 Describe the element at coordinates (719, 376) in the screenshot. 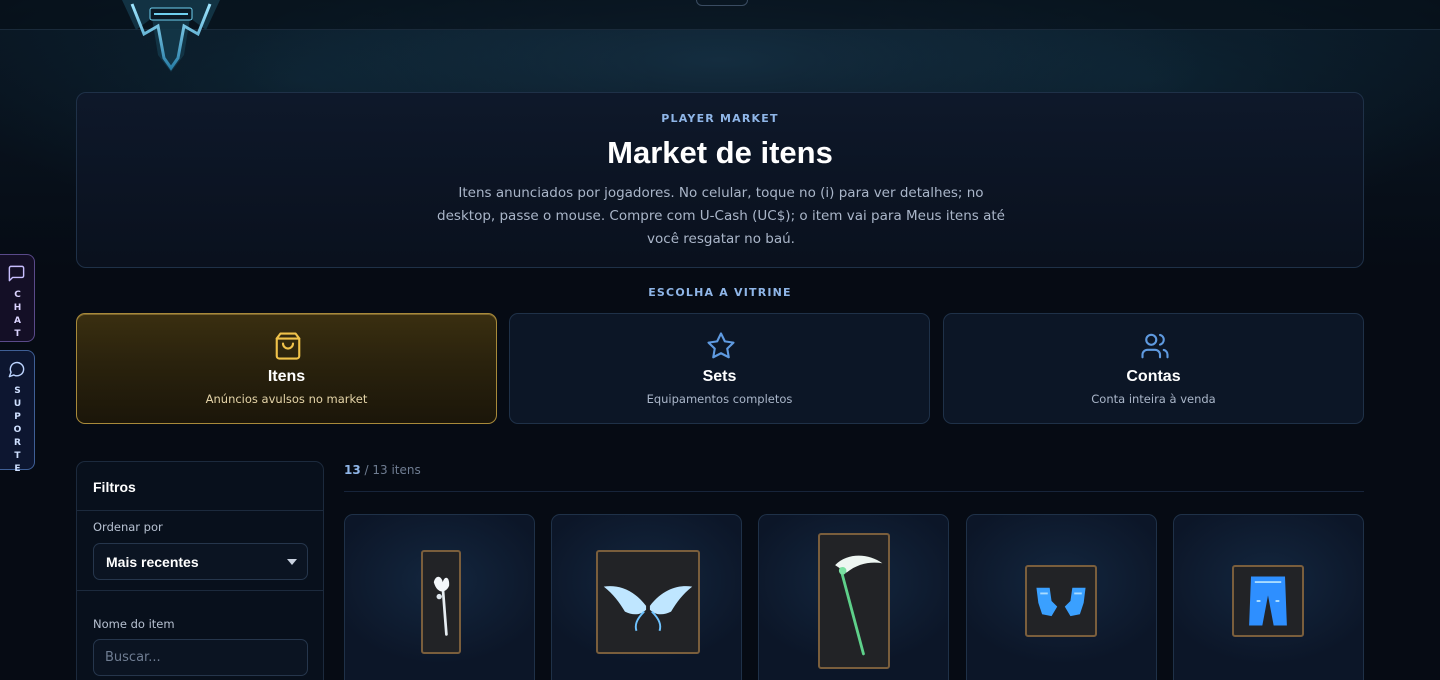

I see `vitrine-option-title: Sets` at that location.